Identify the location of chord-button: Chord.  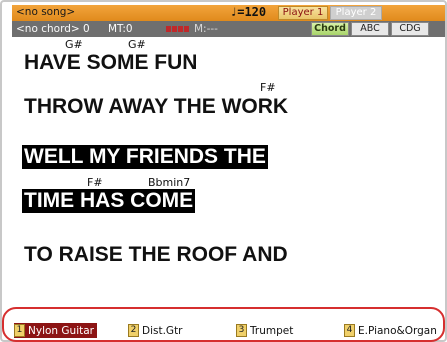
(330, 29).